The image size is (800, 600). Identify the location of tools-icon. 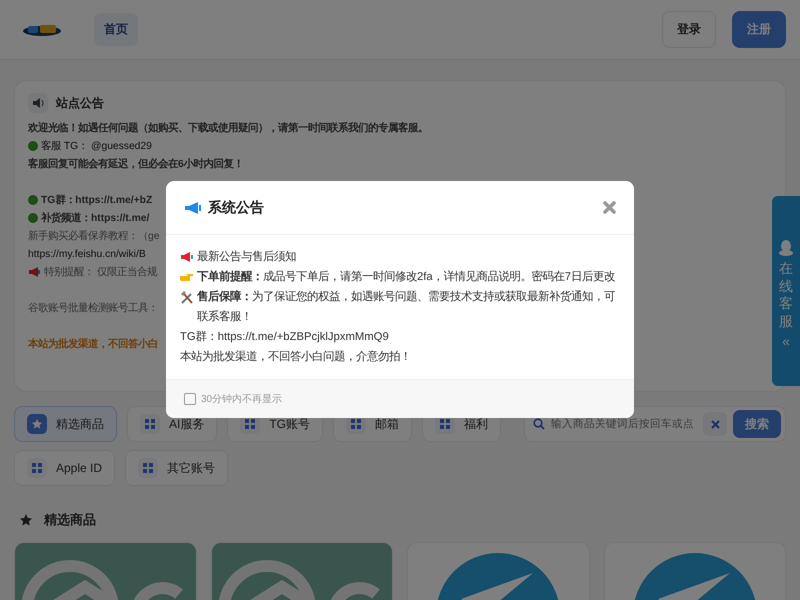
(187, 297).